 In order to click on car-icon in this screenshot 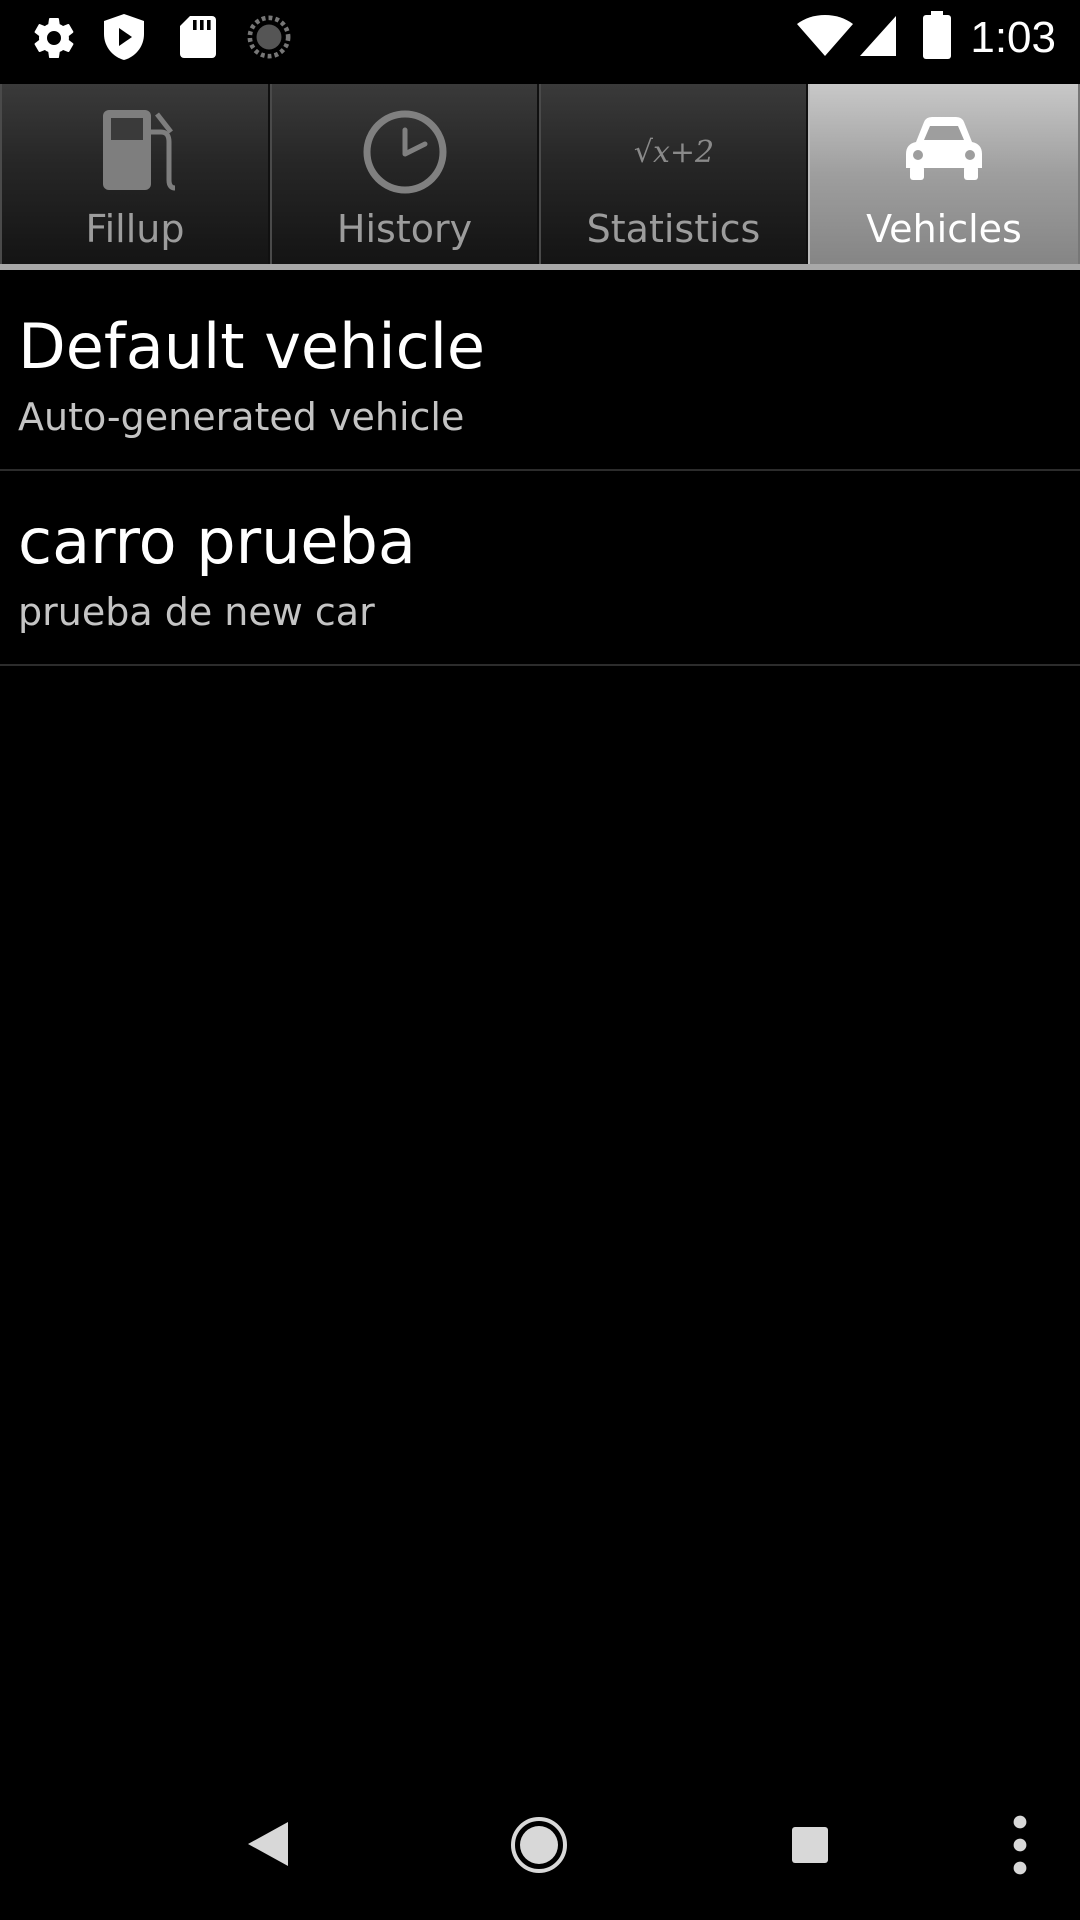, I will do `click(944, 148)`.